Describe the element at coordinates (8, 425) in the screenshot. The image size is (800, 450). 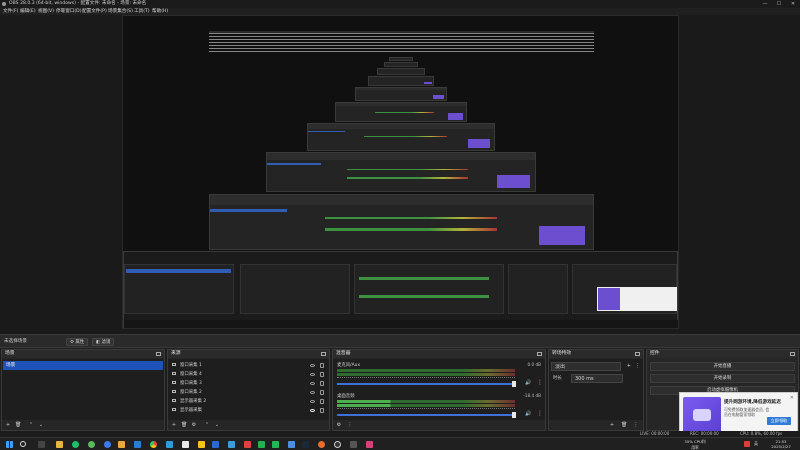
I see `add-scene-icon: +` at that location.